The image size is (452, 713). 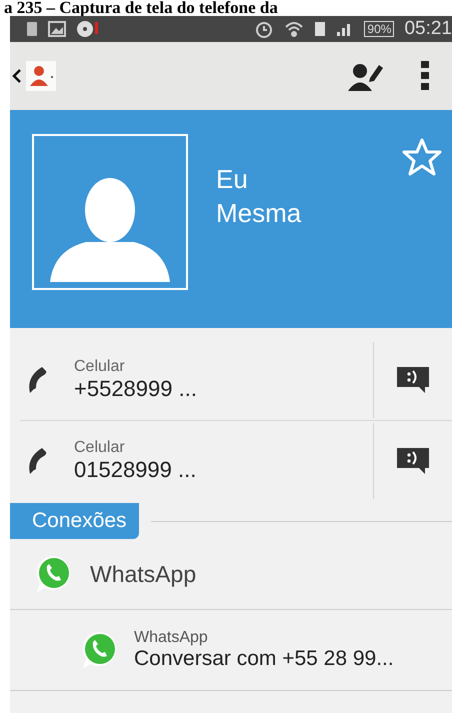 What do you see at coordinates (379, 29) in the screenshot?
I see `battery-level: 90%` at bounding box center [379, 29].